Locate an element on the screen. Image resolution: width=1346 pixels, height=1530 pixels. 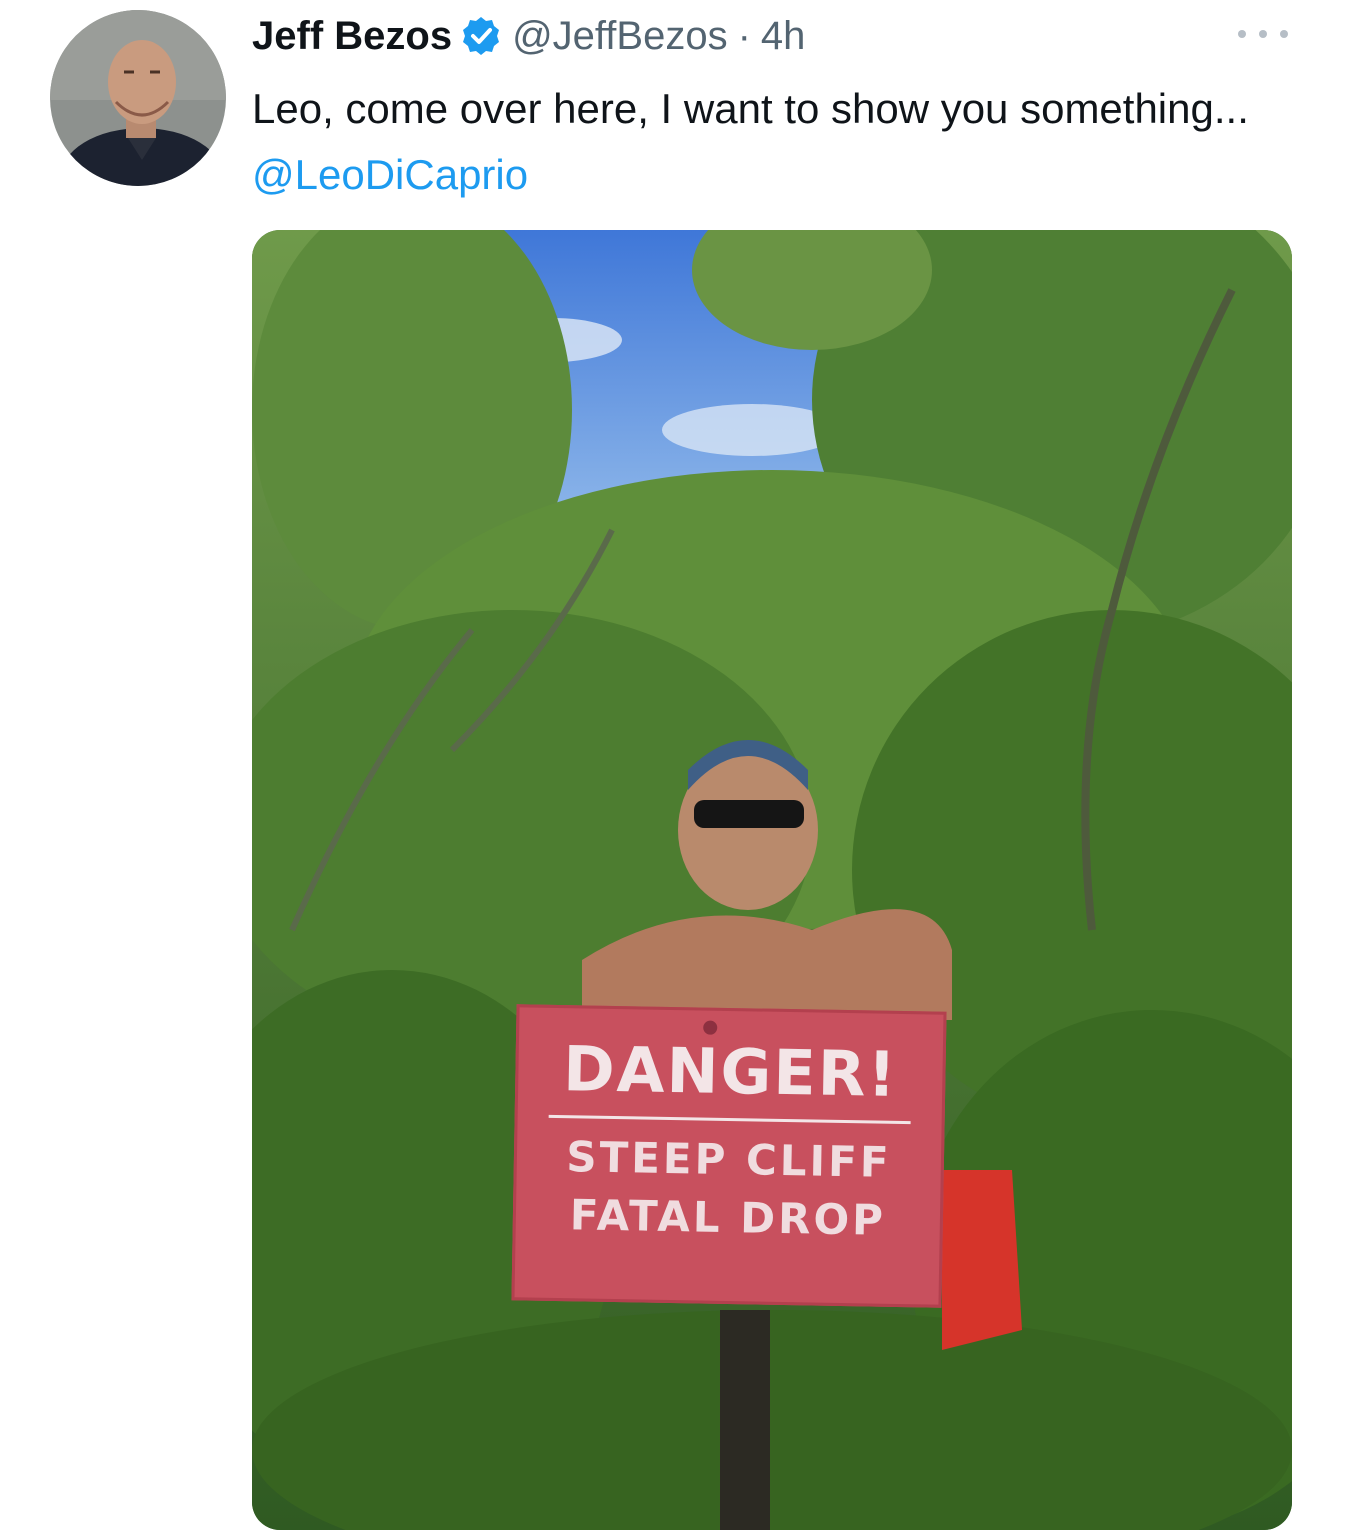
verified-badge-icon is located at coordinates (481, 36).